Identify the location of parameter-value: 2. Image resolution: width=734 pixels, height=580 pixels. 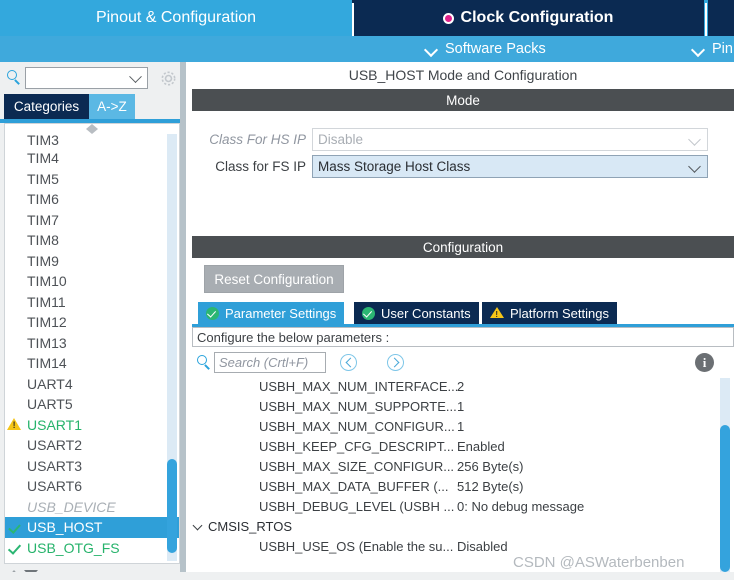
(461, 386).